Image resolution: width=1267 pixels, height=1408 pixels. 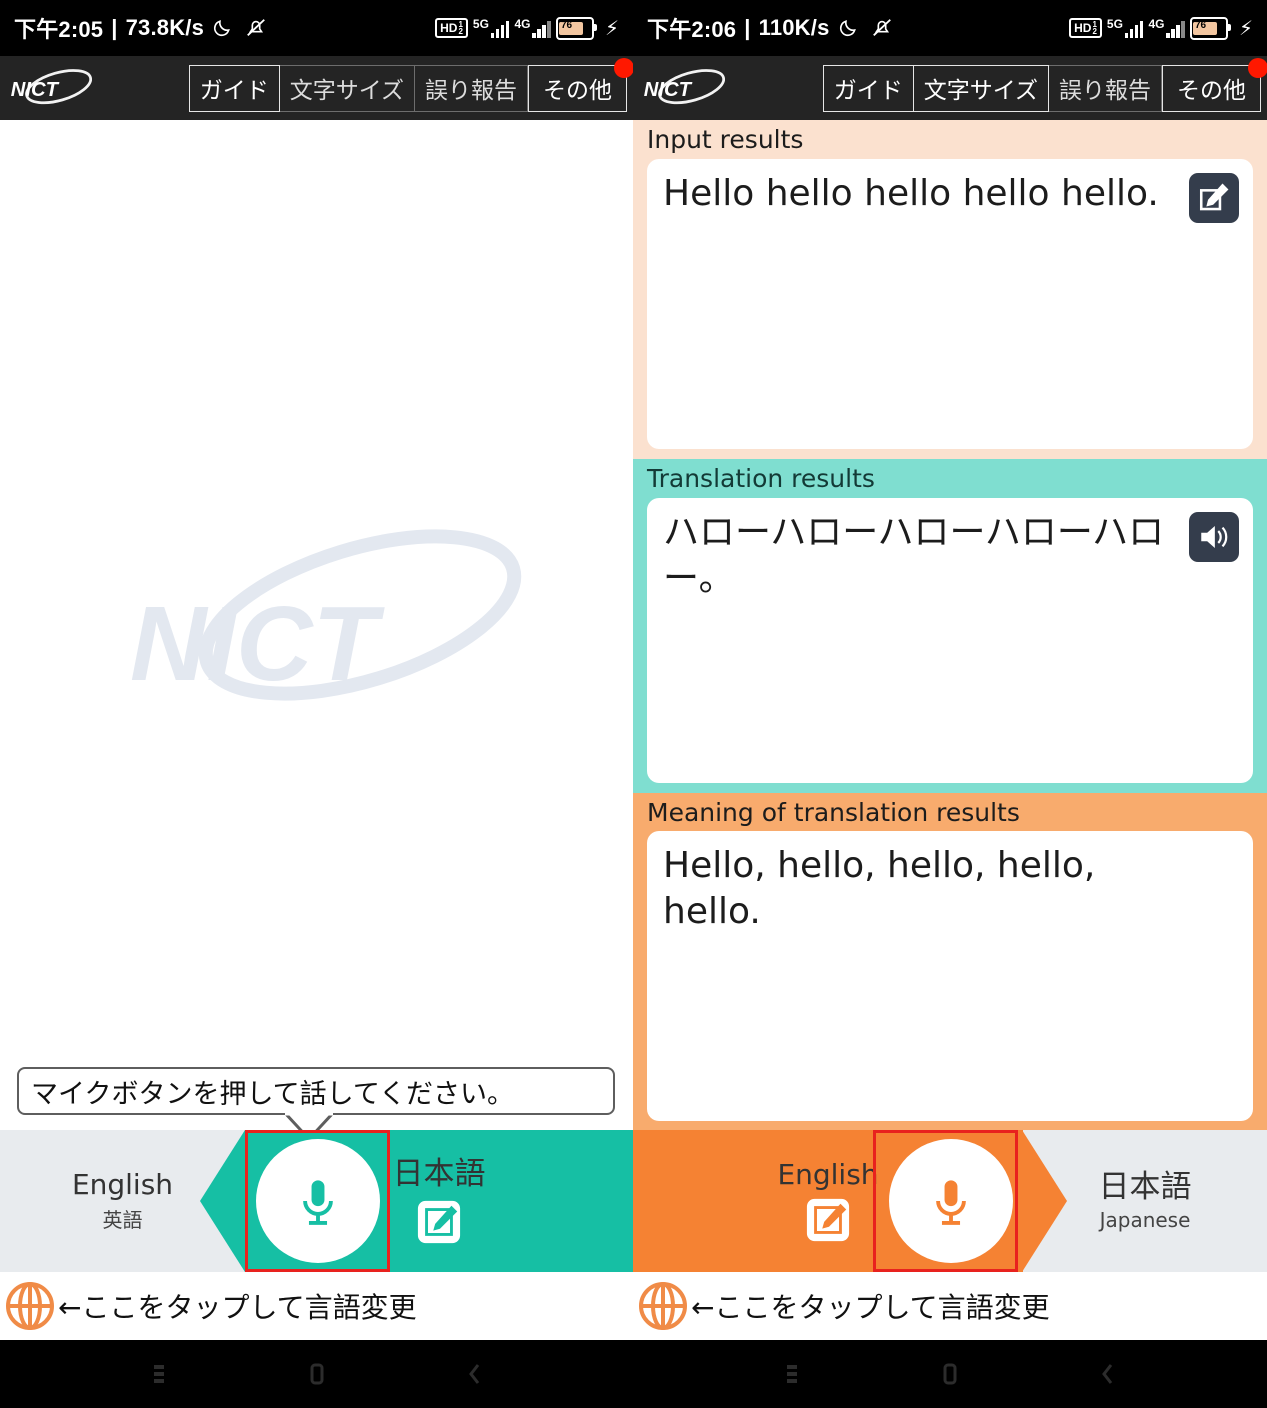 I want to click on network-speed: 73.8K/s, so click(x=165, y=27).